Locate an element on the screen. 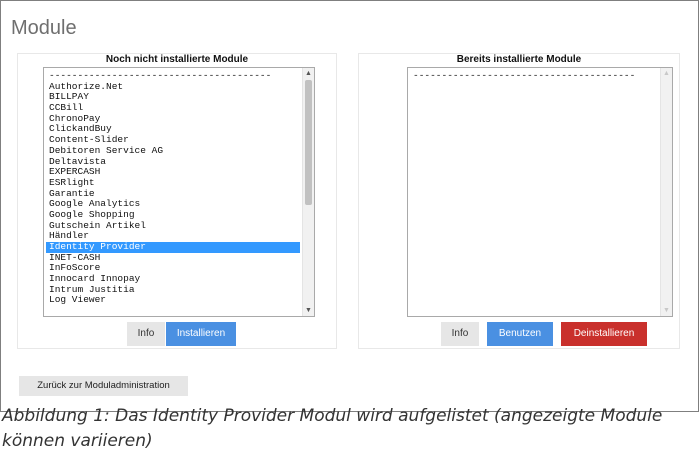 This screenshot has height=455, width=699. module-list-item: Deltavista is located at coordinates (173, 162).